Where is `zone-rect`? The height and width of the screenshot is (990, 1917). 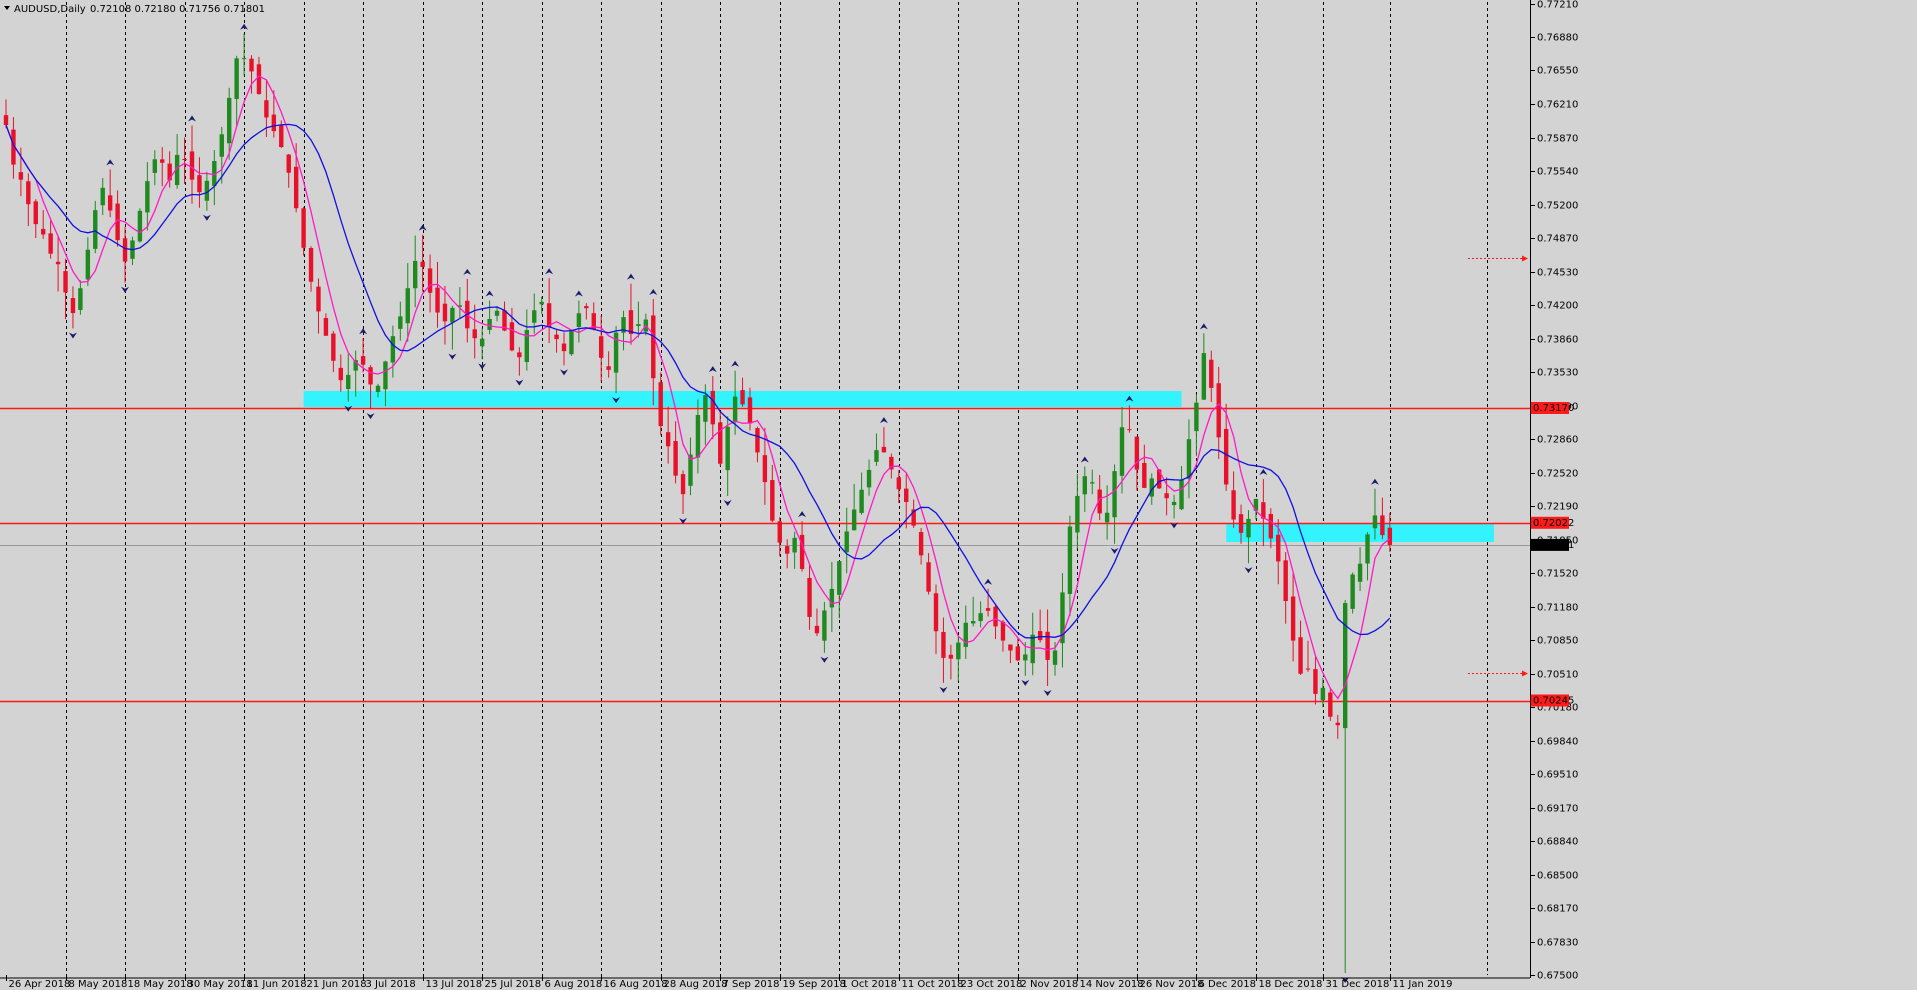 zone-rect is located at coordinates (1360, 532).